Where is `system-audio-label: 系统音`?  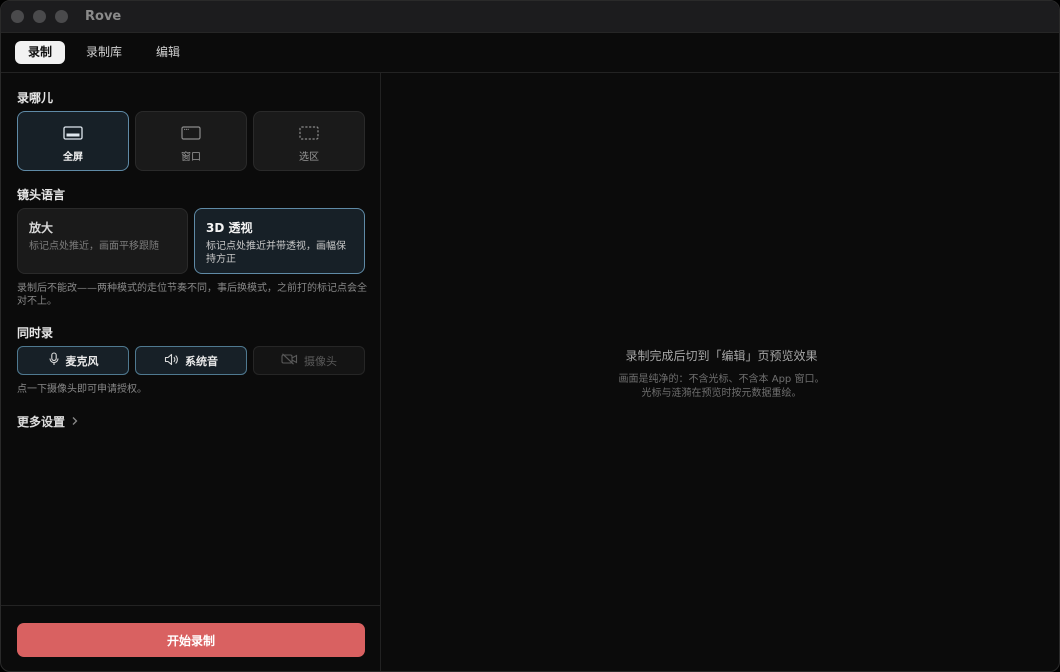 system-audio-label: 系统音 is located at coordinates (201, 361).